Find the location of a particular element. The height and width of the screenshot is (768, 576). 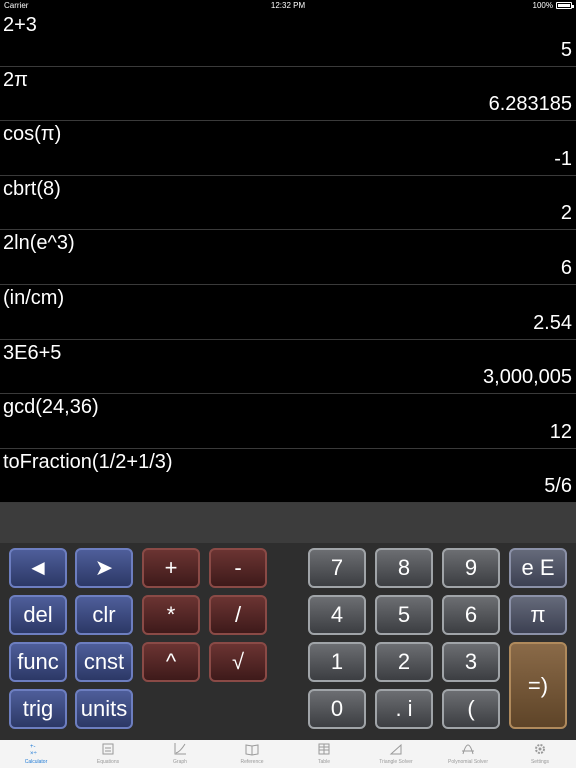

plus-button: + is located at coordinates (171, 568).